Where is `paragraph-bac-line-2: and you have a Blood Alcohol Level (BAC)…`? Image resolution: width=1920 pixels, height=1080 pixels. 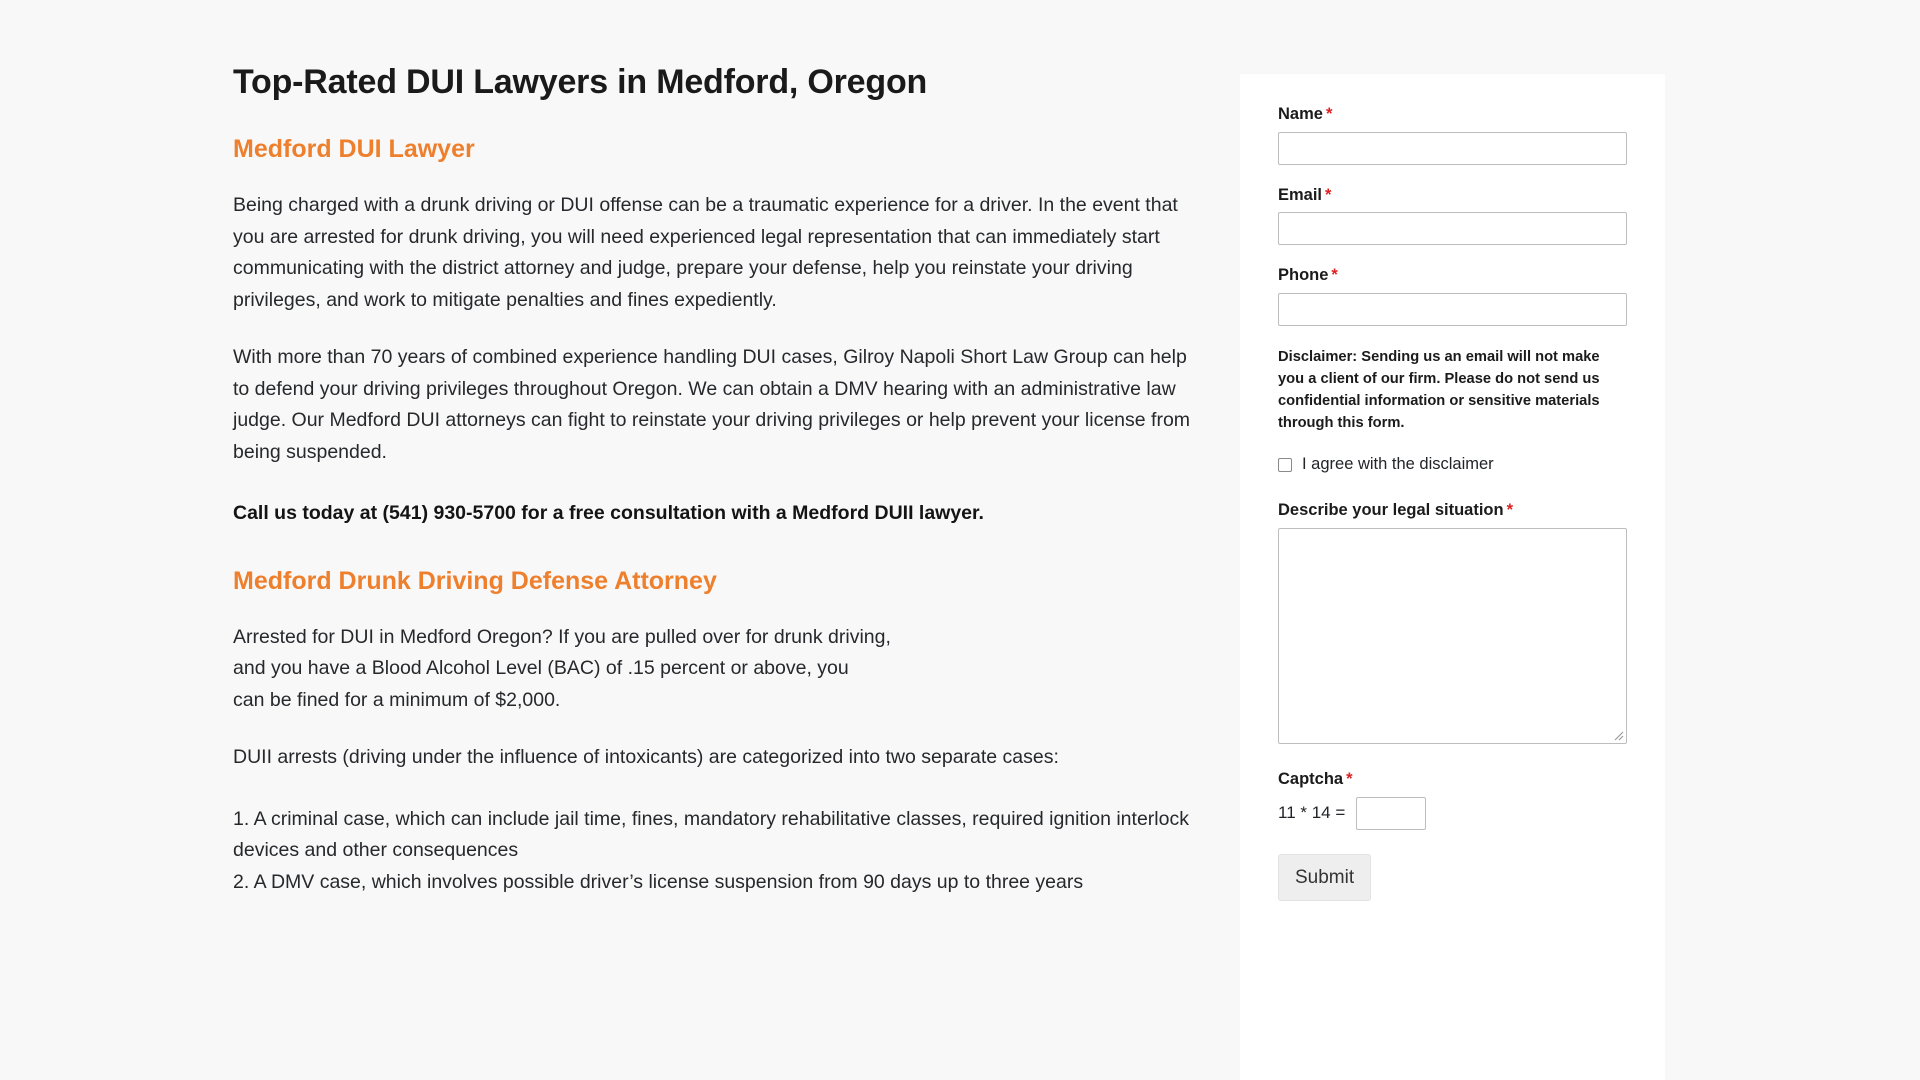
paragraph-bac-line-2: and you have a Blood Alcohol Level (BAC)… is located at coordinates (541, 668).